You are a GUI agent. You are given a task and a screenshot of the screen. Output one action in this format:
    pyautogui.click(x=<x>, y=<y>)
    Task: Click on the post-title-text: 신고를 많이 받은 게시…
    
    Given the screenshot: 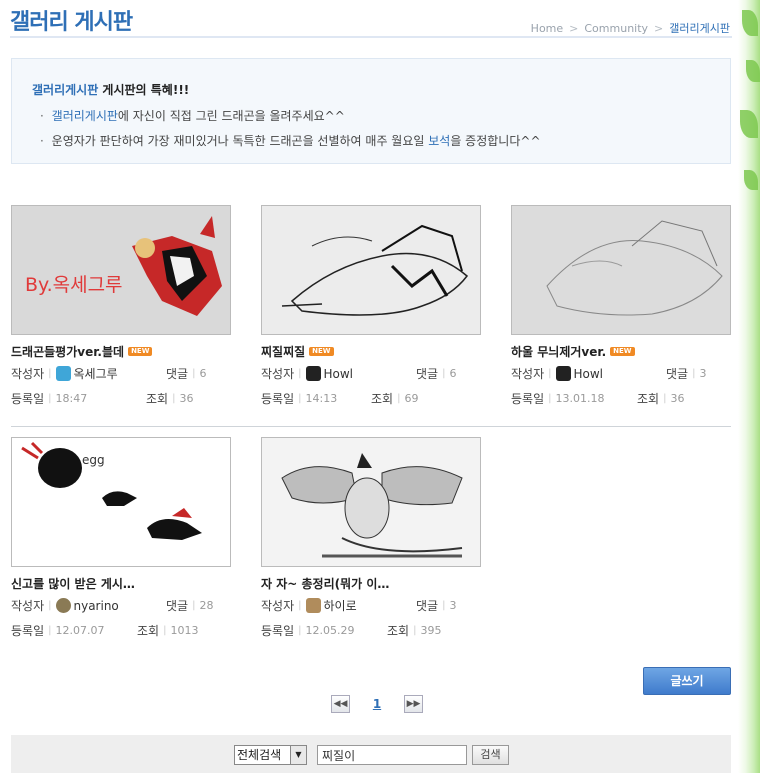 What is the action you would take?
    pyautogui.click(x=73, y=583)
    